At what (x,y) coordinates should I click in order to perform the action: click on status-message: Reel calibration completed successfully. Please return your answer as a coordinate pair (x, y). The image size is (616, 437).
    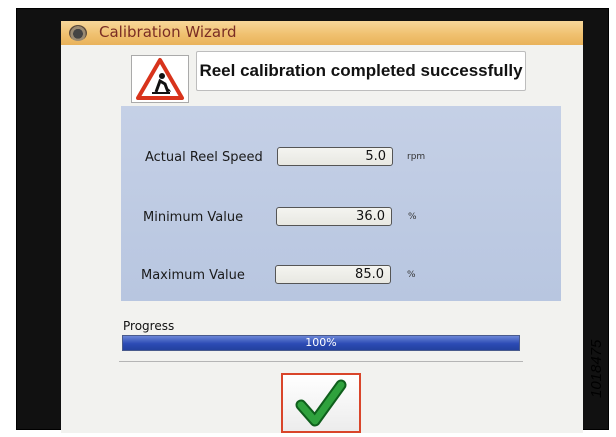
    Looking at the image, I should click on (361, 70).